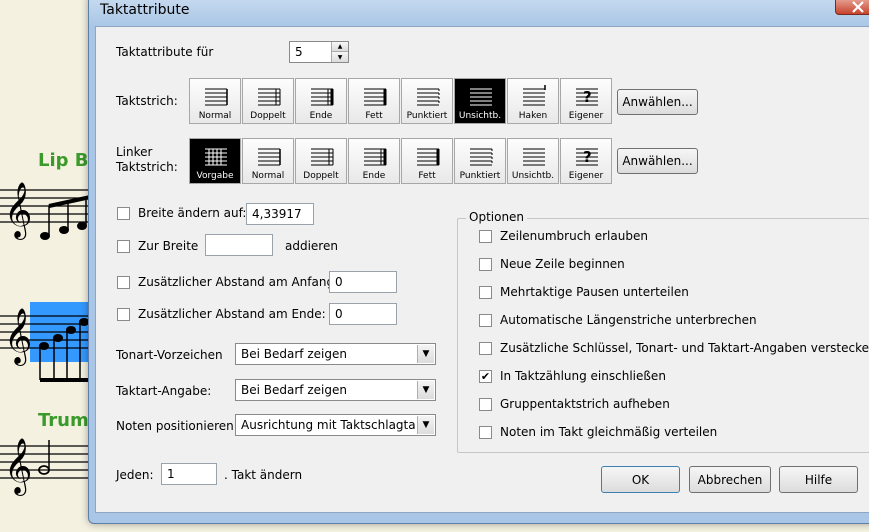  Describe the element at coordinates (480, 101) in the screenshot. I see `barline-option: Unsichtb.` at that location.